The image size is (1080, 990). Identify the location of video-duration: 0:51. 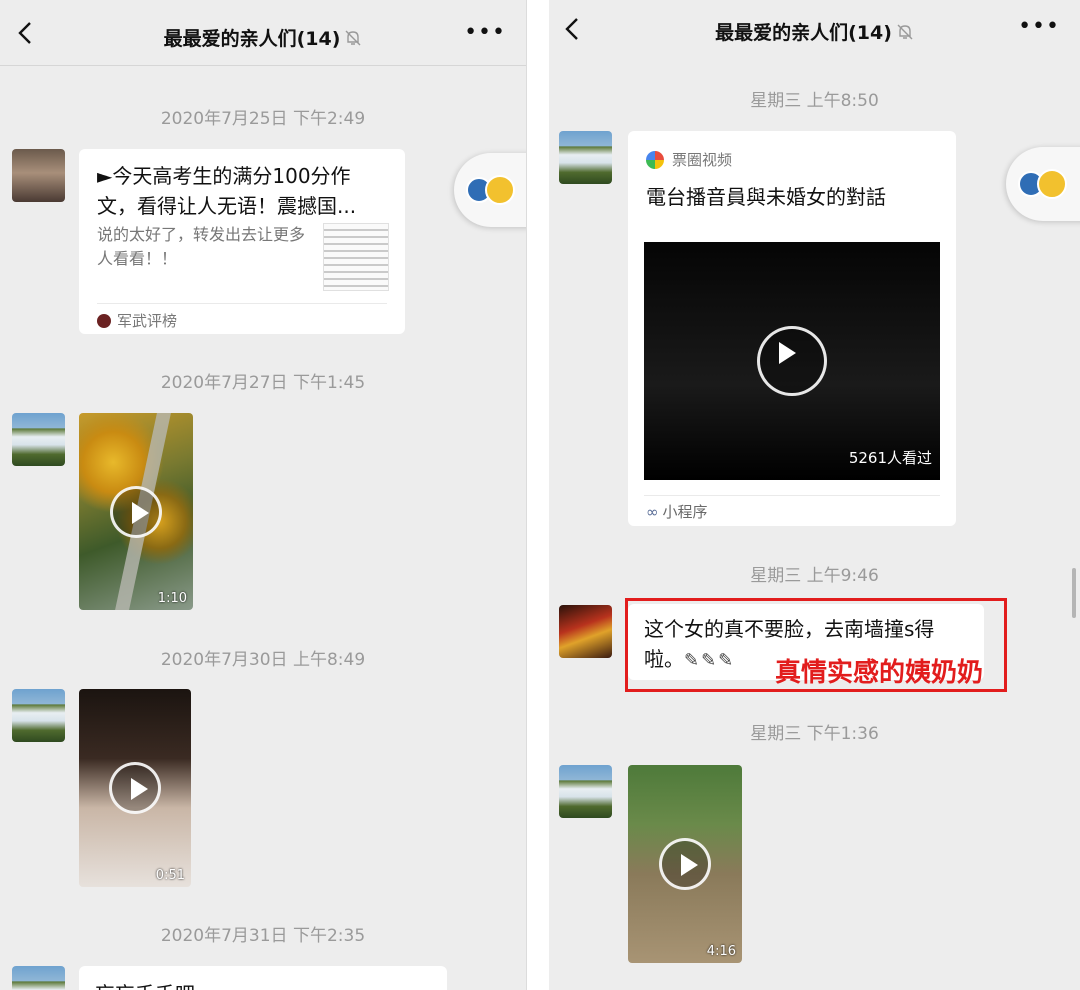
(170, 875).